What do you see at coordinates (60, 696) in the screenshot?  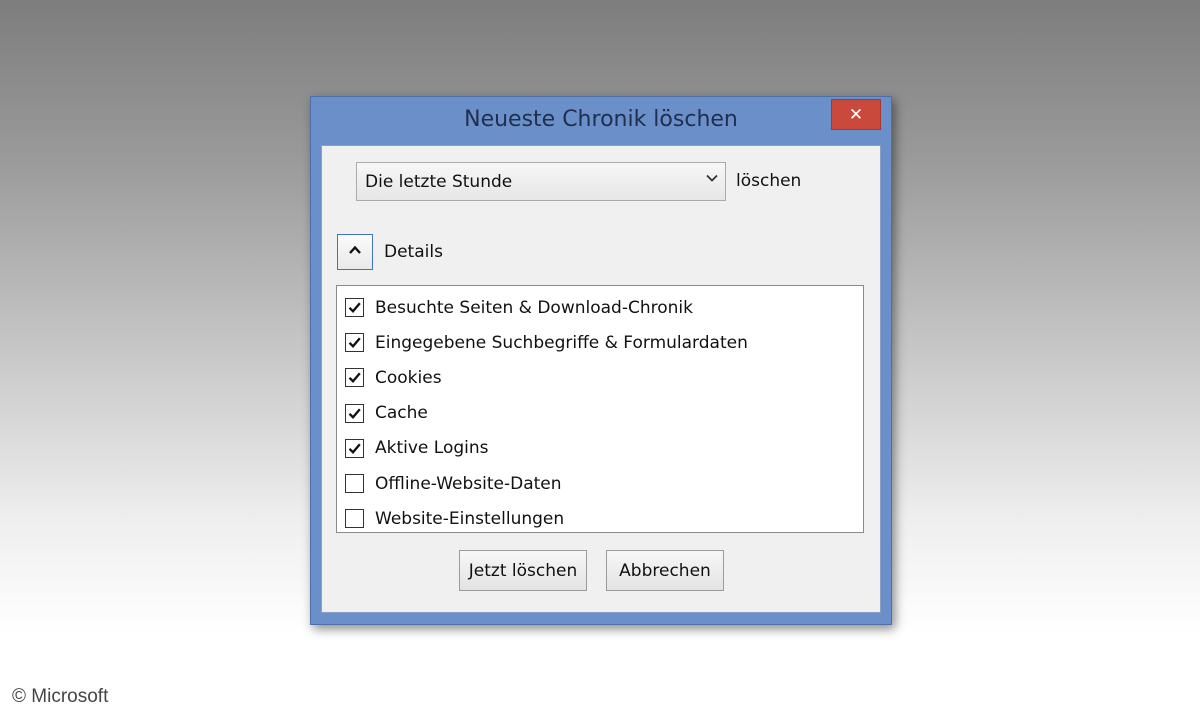 I see `copyright-notice: © Microsoft` at bounding box center [60, 696].